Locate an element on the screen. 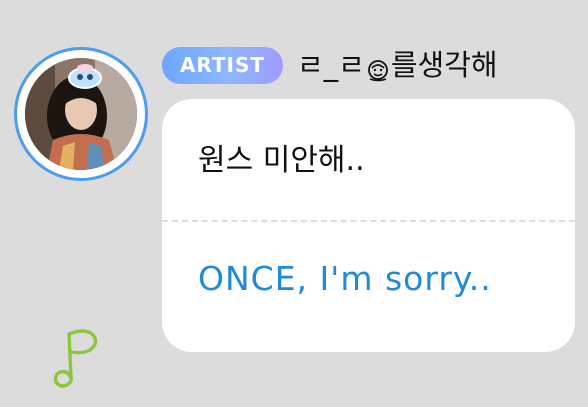 The width and height of the screenshot is (588, 407). translation-divider is located at coordinates (368, 221).